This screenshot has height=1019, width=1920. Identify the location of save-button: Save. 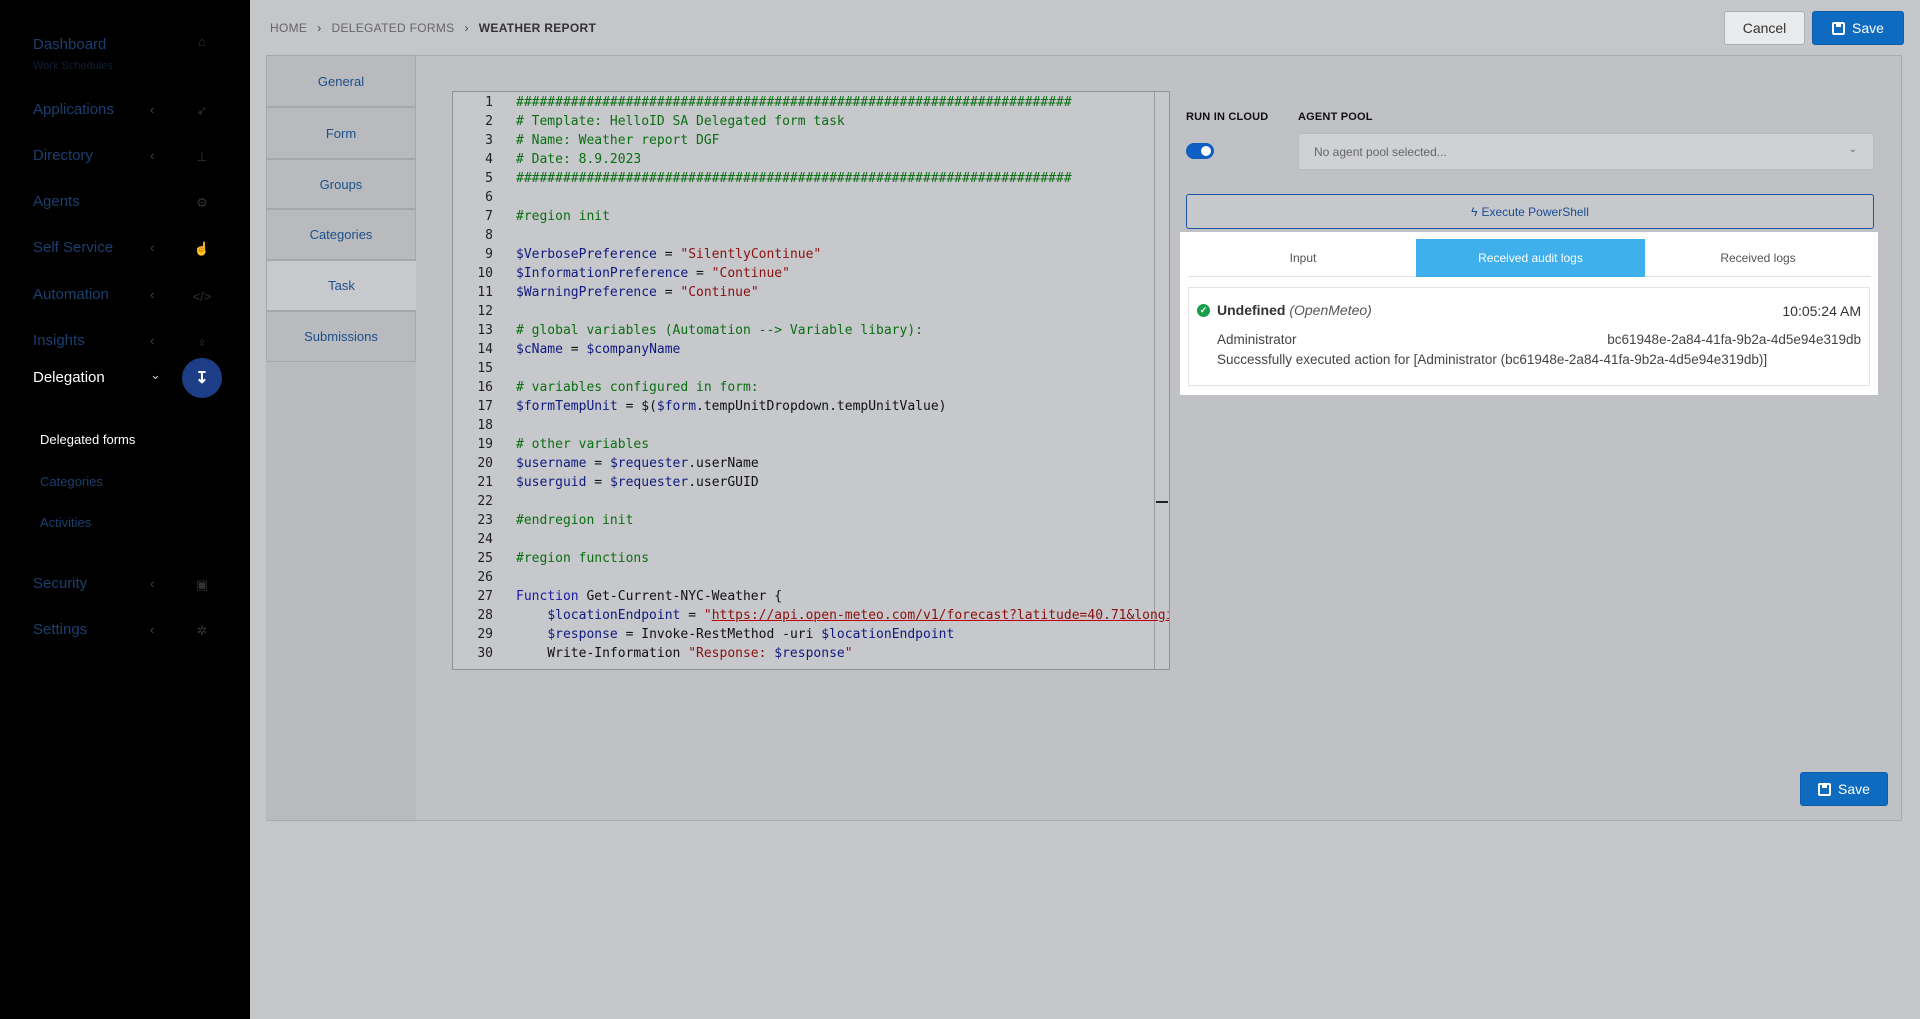
(1858, 28).